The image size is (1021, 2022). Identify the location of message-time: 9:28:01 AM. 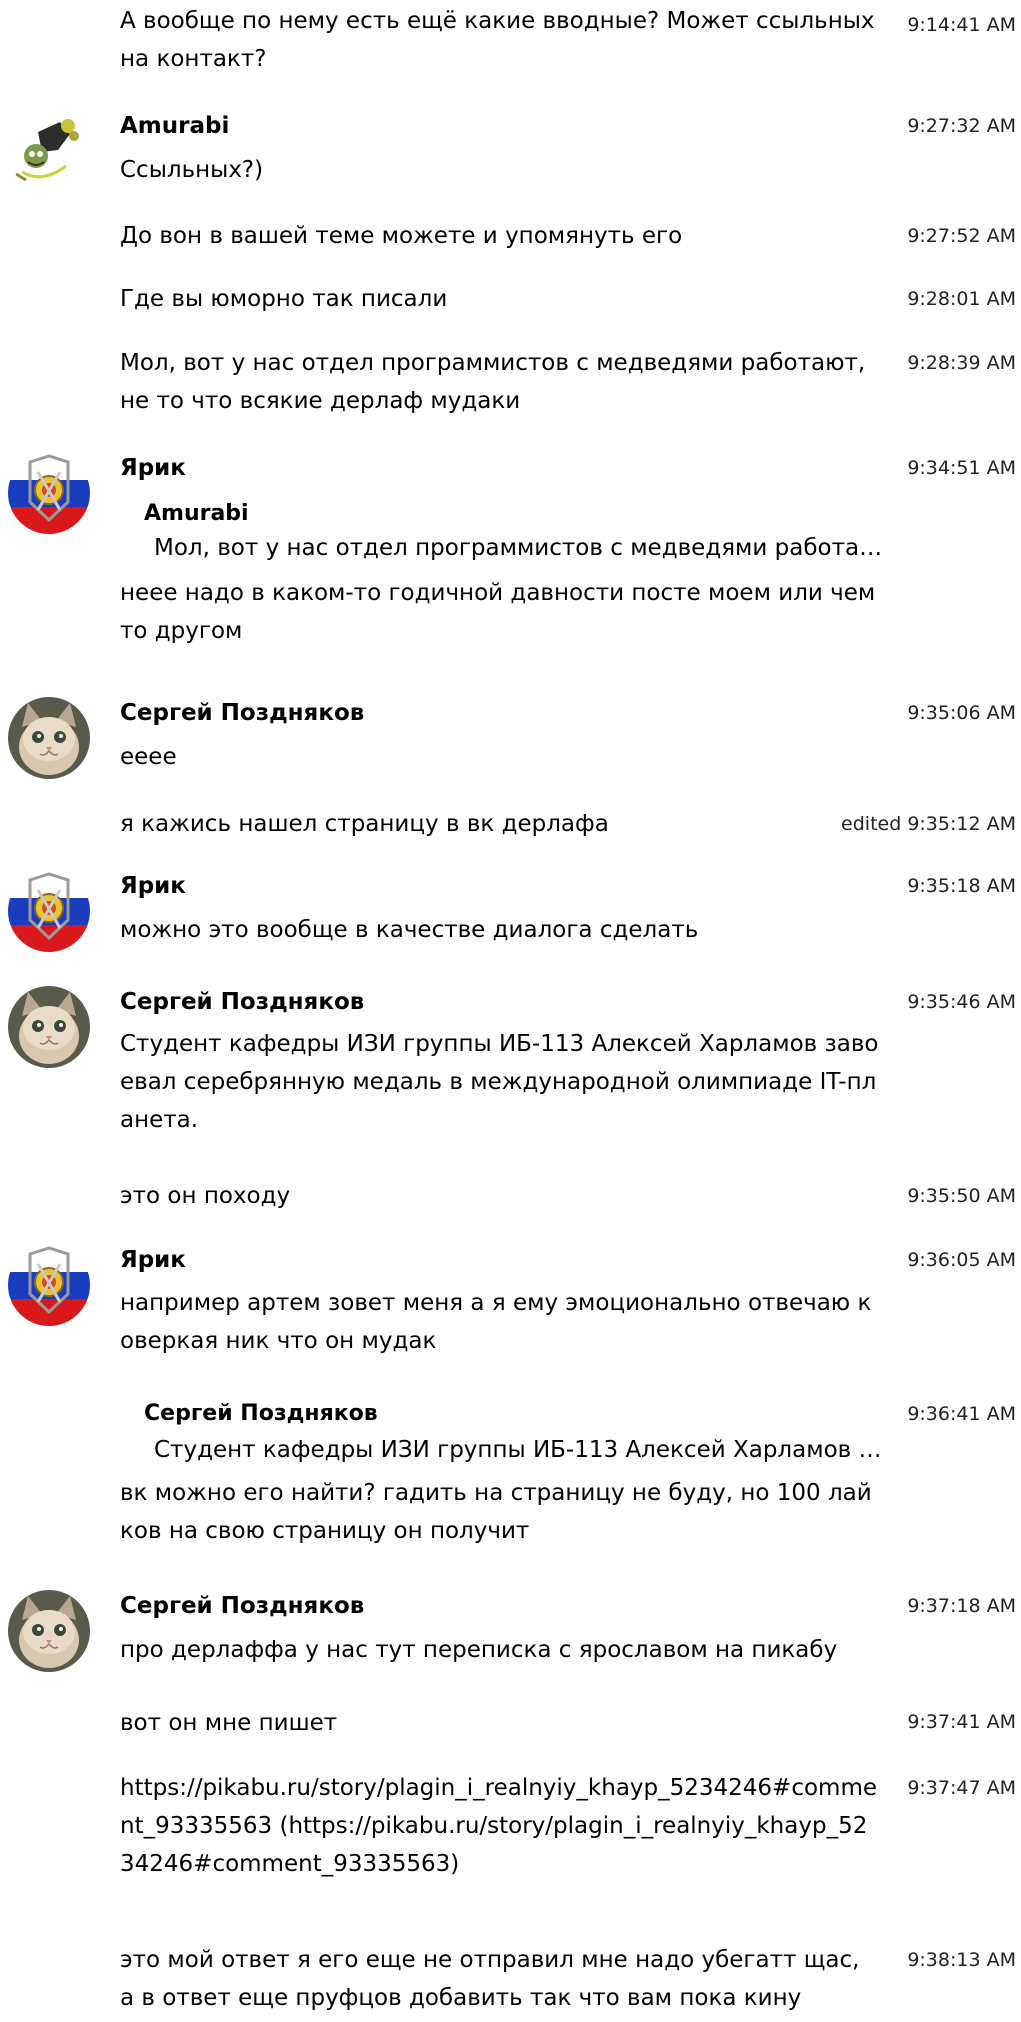
(961, 299).